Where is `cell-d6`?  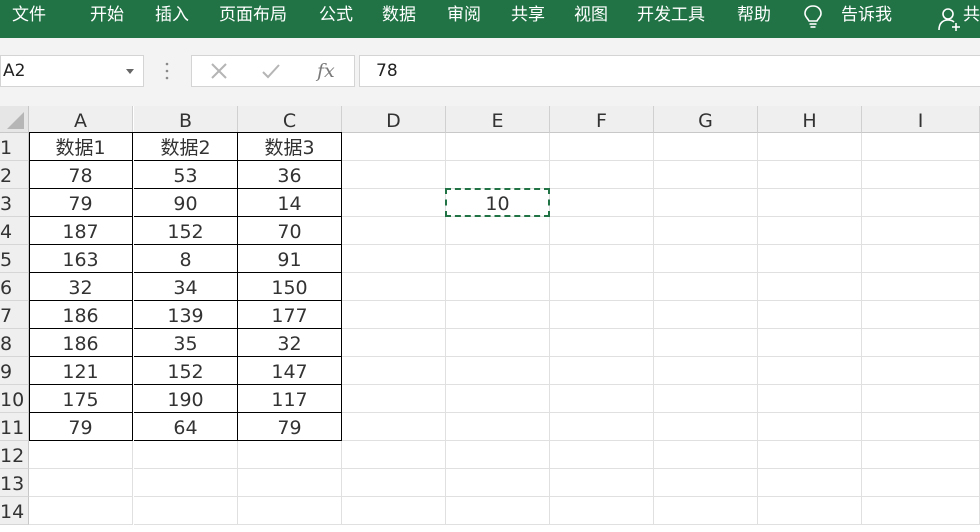 cell-d6 is located at coordinates (394, 287).